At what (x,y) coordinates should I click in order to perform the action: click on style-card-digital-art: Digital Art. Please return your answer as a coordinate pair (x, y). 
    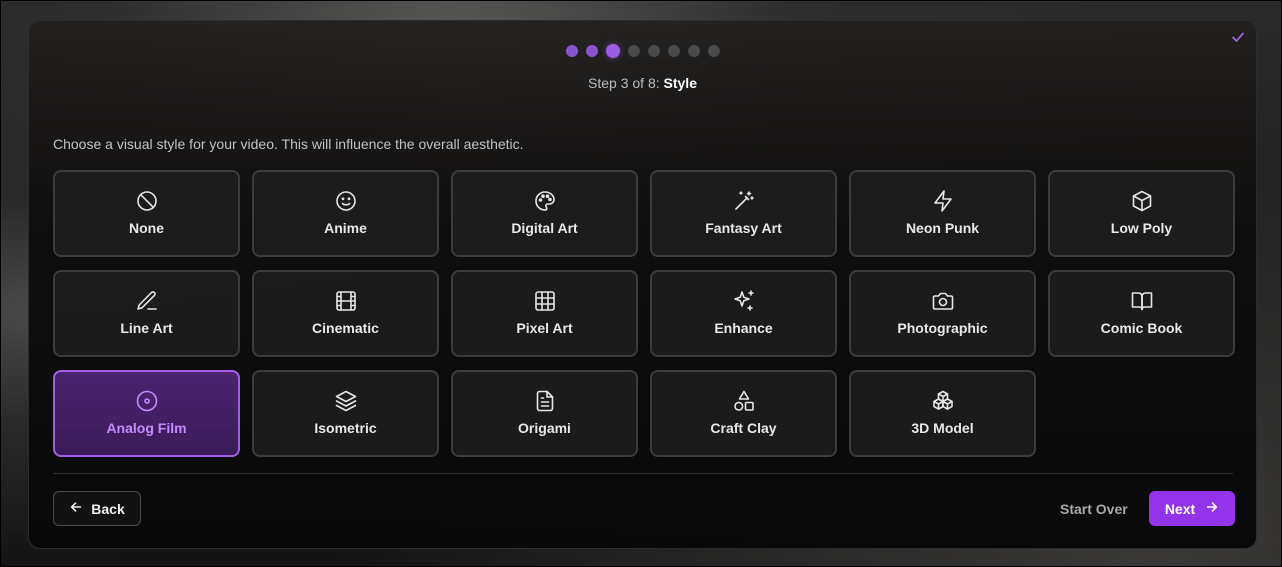
    Looking at the image, I should click on (544, 213).